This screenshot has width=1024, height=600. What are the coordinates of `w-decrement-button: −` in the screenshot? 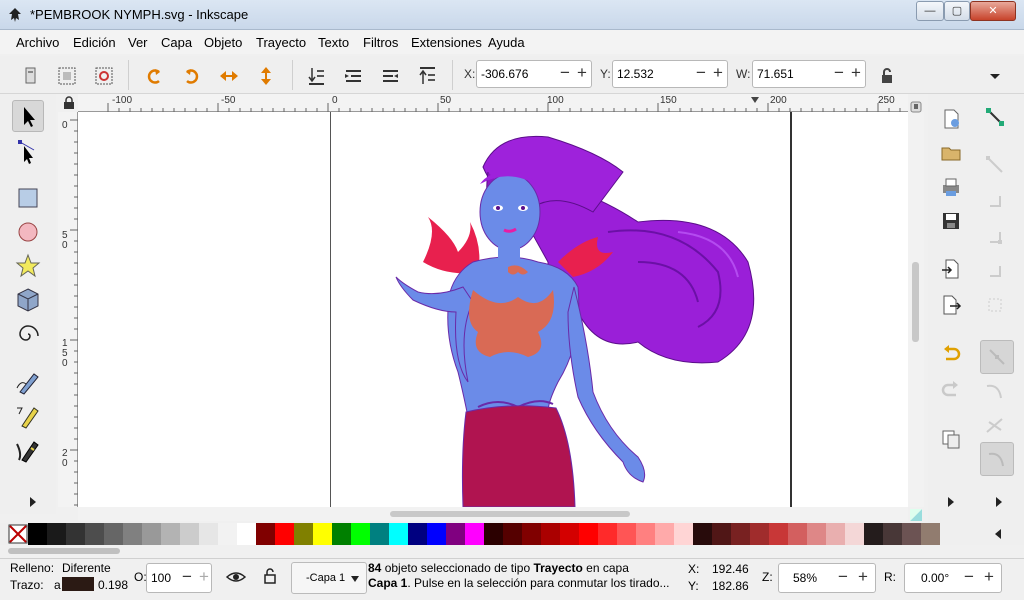 It's located at (839, 73).